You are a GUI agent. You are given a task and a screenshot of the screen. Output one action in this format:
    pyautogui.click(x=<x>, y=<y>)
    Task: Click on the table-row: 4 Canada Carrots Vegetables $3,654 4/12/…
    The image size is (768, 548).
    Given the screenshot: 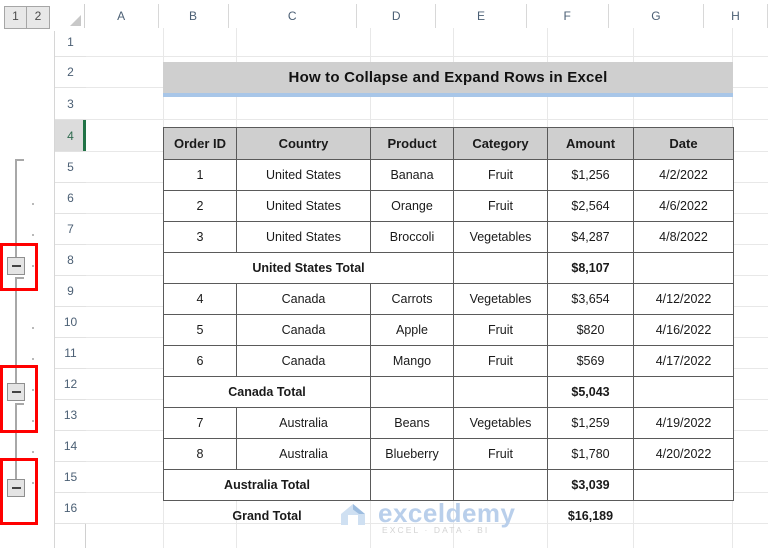 What is the action you would take?
    pyautogui.click(x=448, y=299)
    